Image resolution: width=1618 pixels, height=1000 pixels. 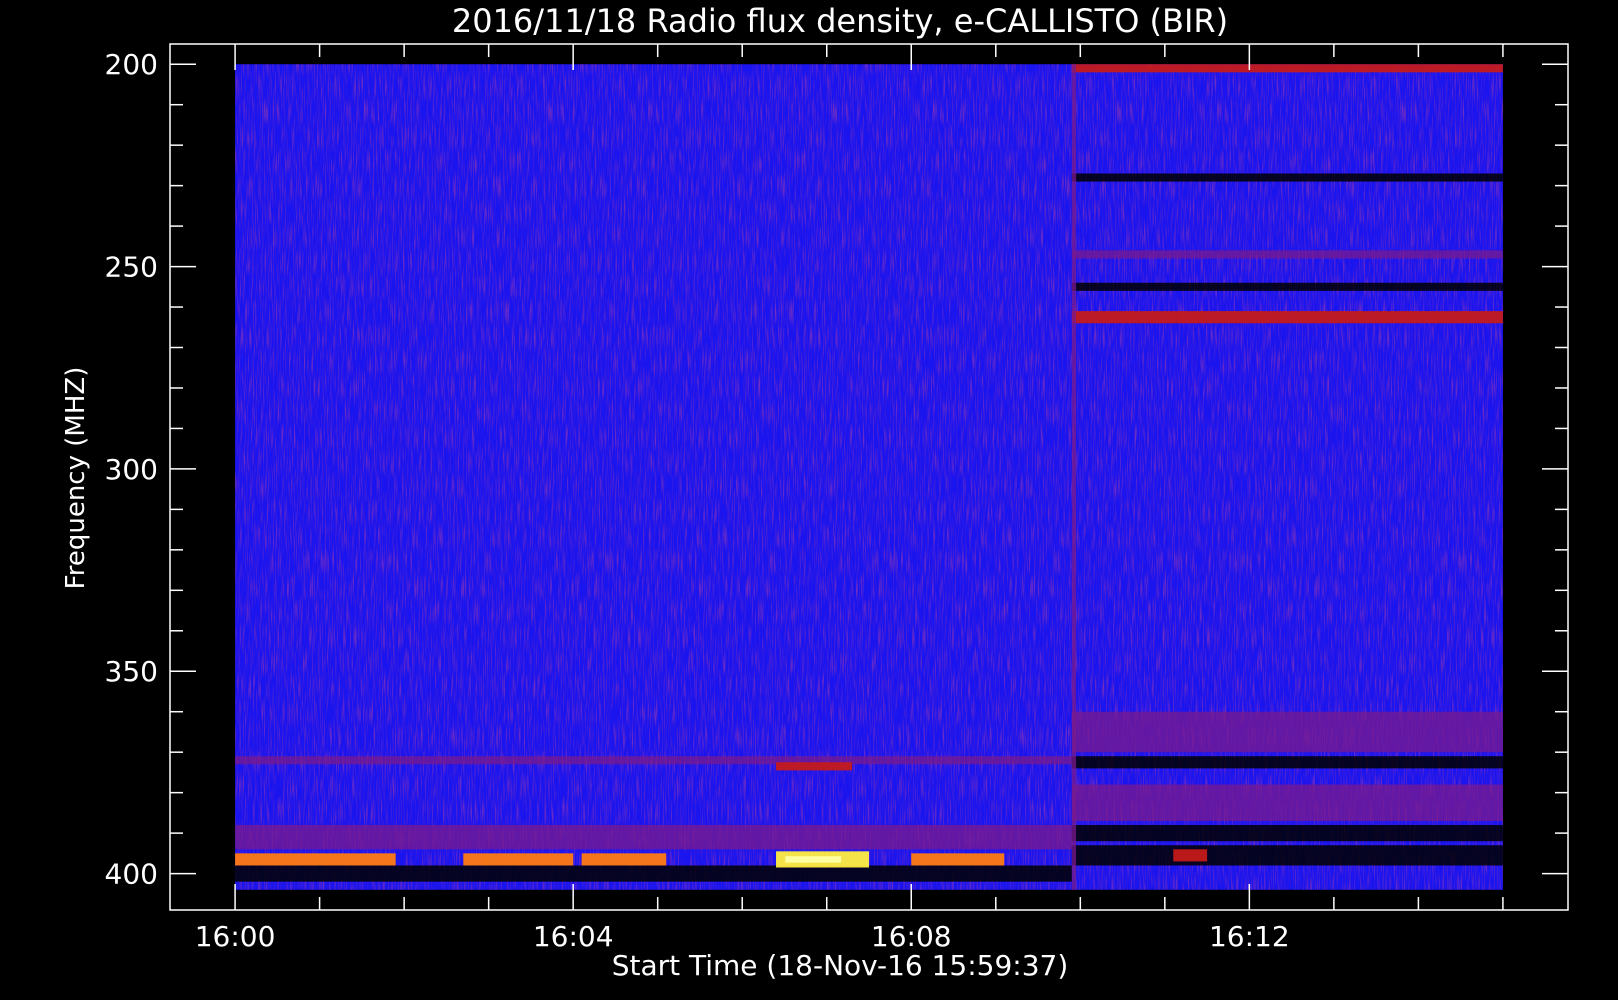 I want to click on x-tick-label: 16:04, so click(x=573, y=936).